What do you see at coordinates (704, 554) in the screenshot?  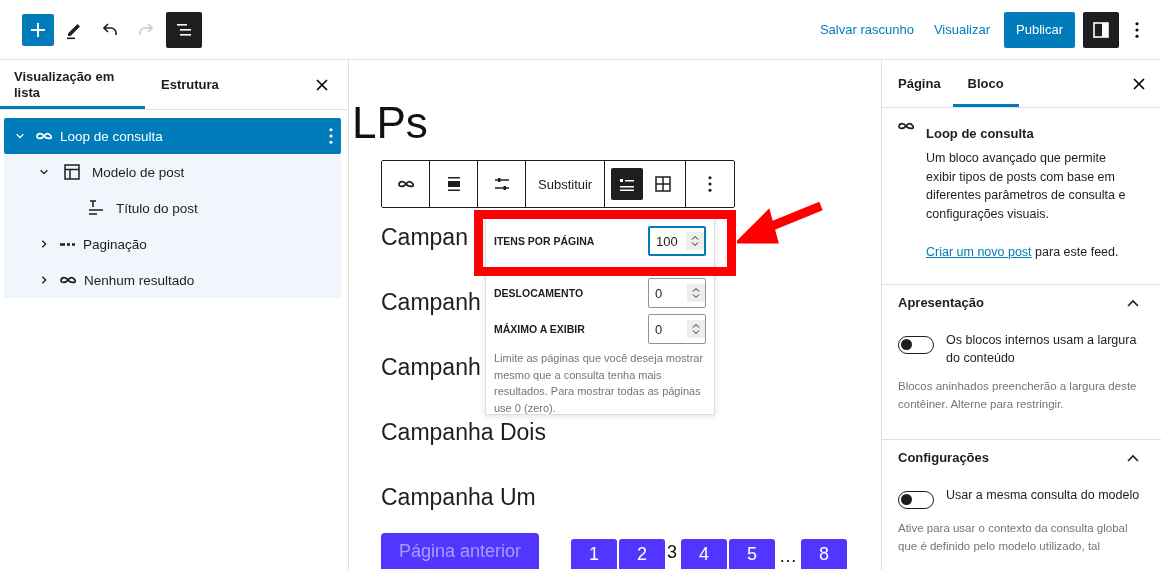 I see `page-link: 4` at bounding box center [704, 554].